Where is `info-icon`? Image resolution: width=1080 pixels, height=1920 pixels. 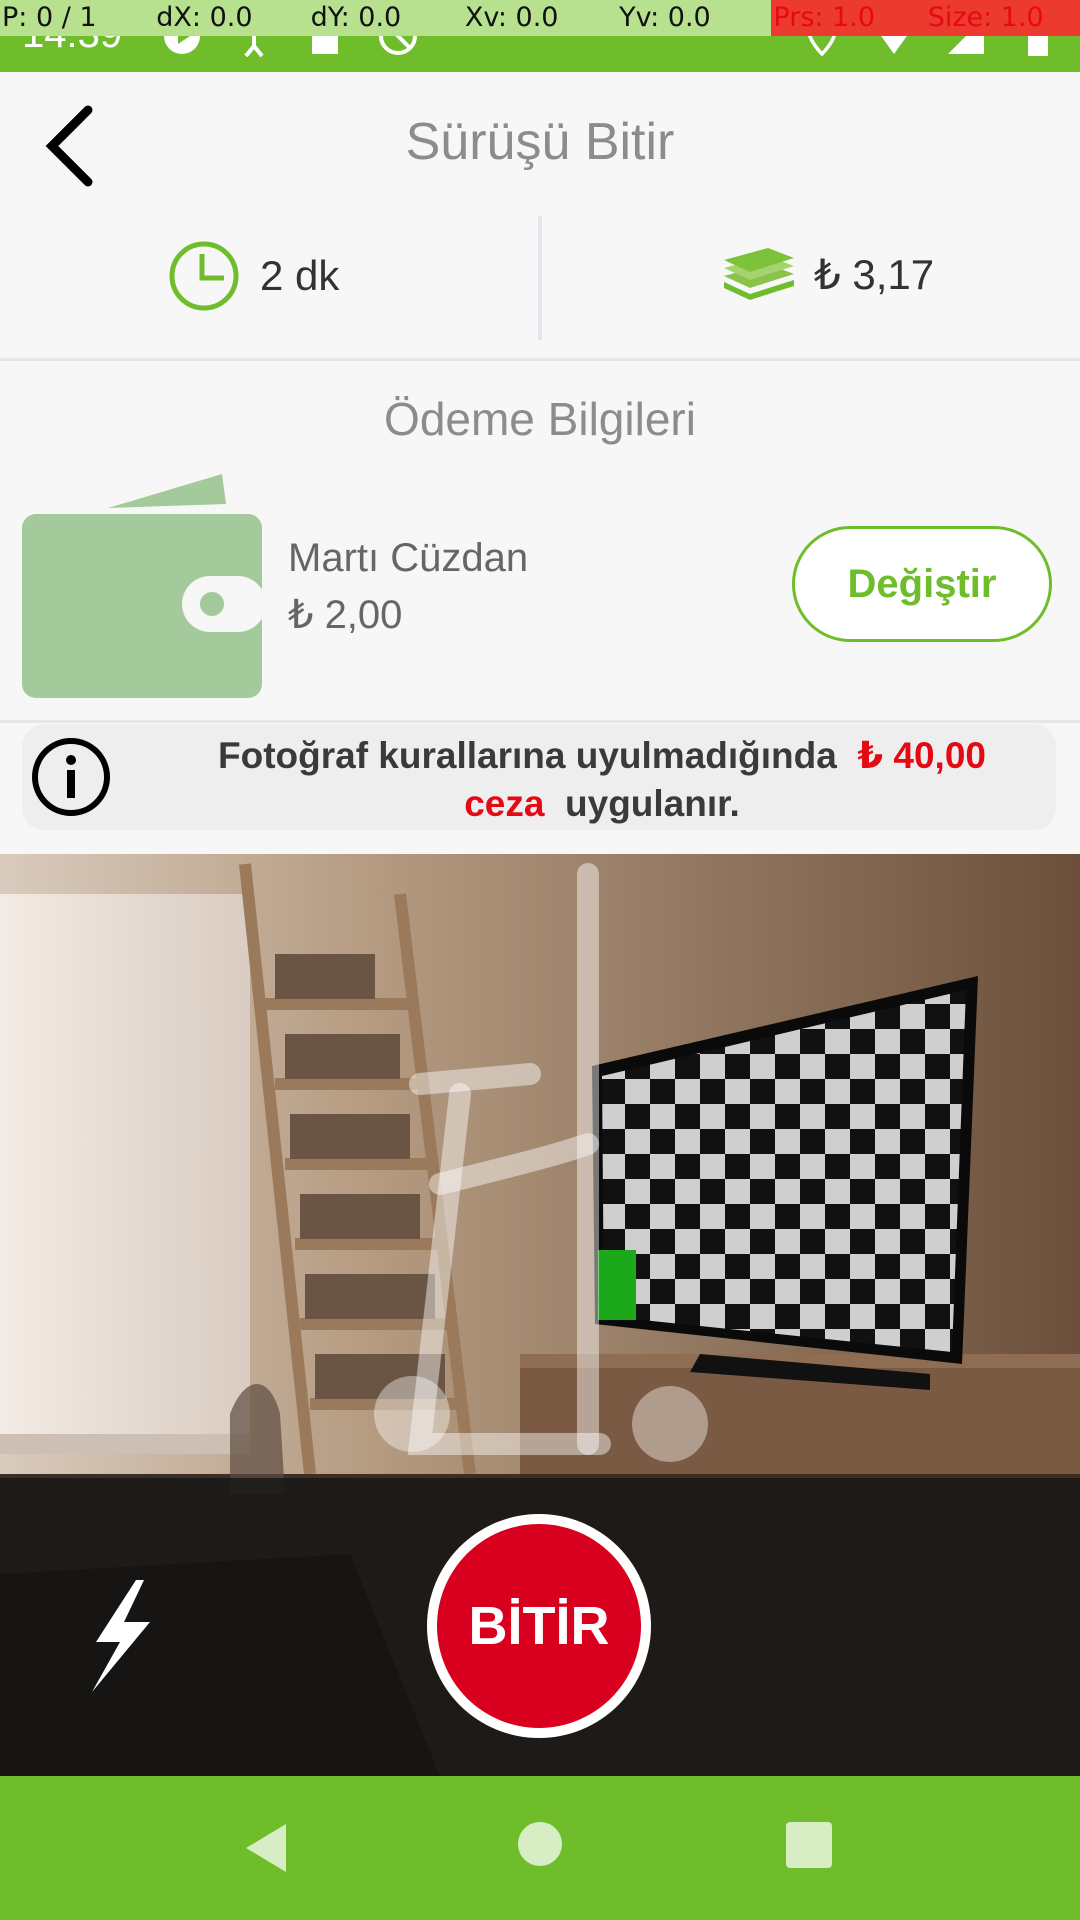 info-icon is located at coordinates (71, 777).